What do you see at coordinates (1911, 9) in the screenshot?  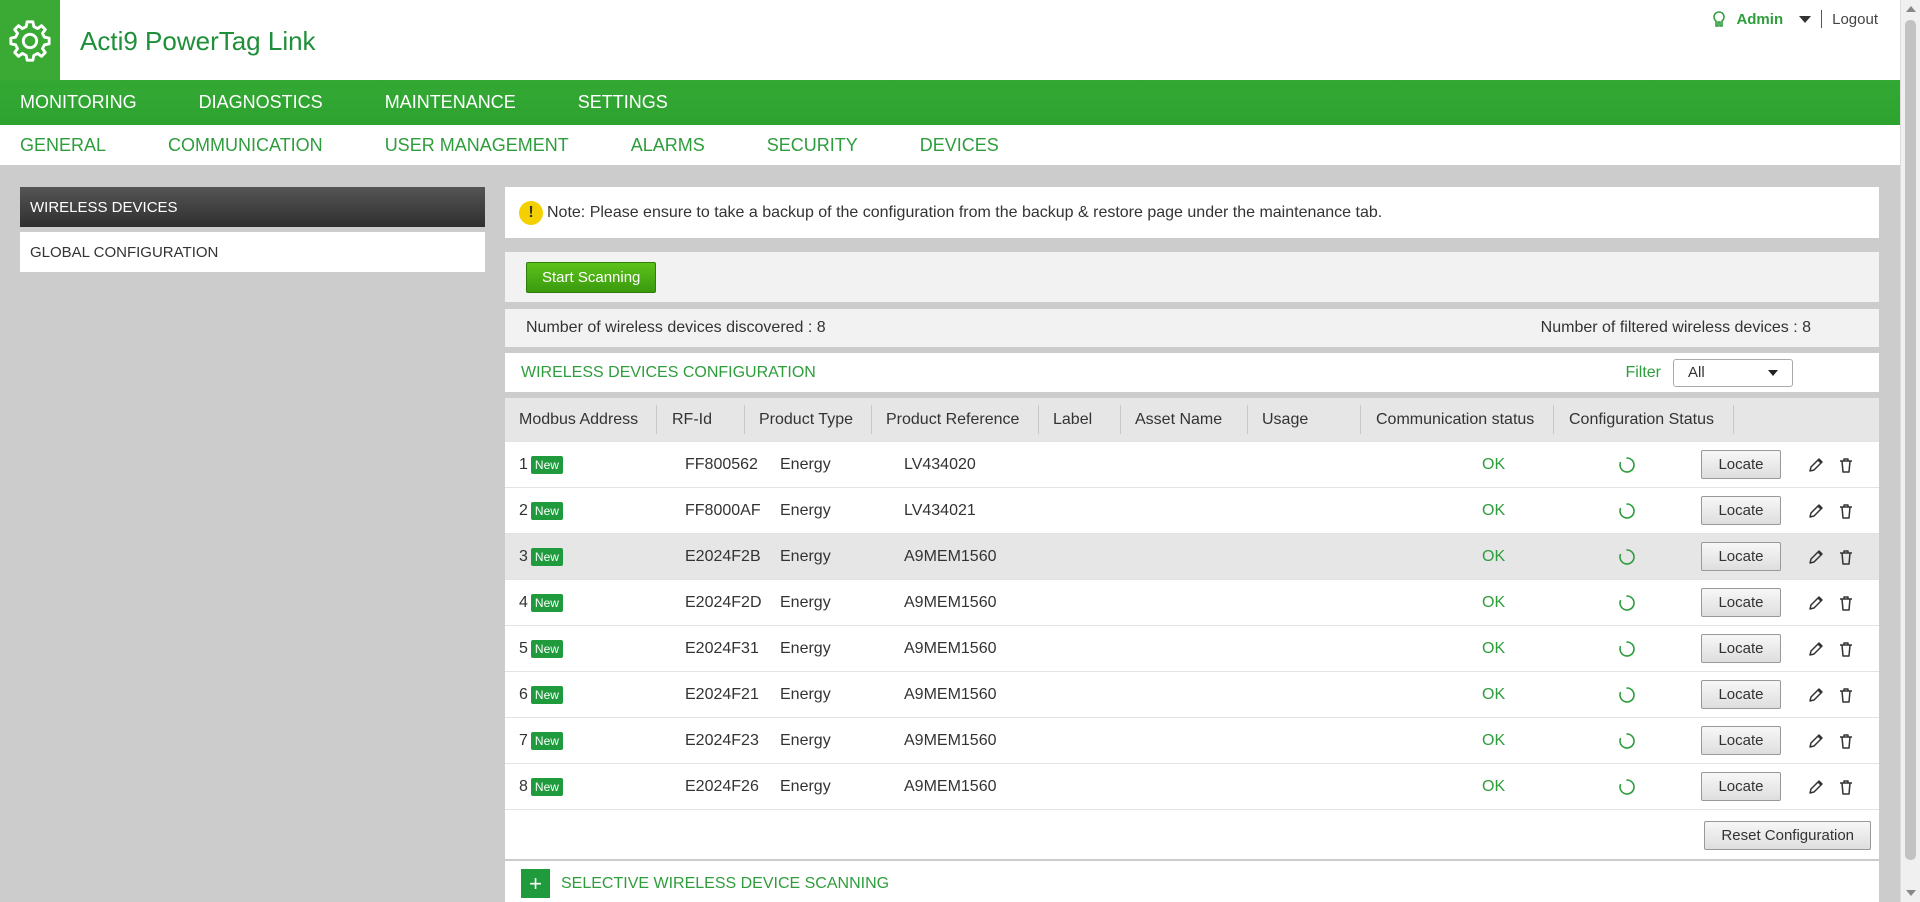 I see `scroll-up-icon` at bounding box center [1911, 9].